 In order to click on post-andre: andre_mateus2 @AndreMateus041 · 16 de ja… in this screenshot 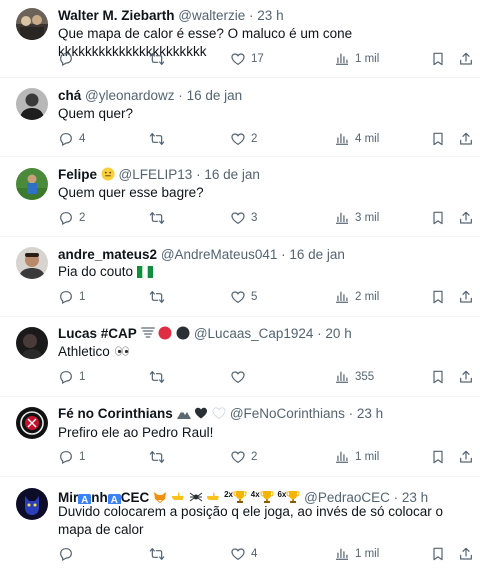, I will do `click(240, 277)`.